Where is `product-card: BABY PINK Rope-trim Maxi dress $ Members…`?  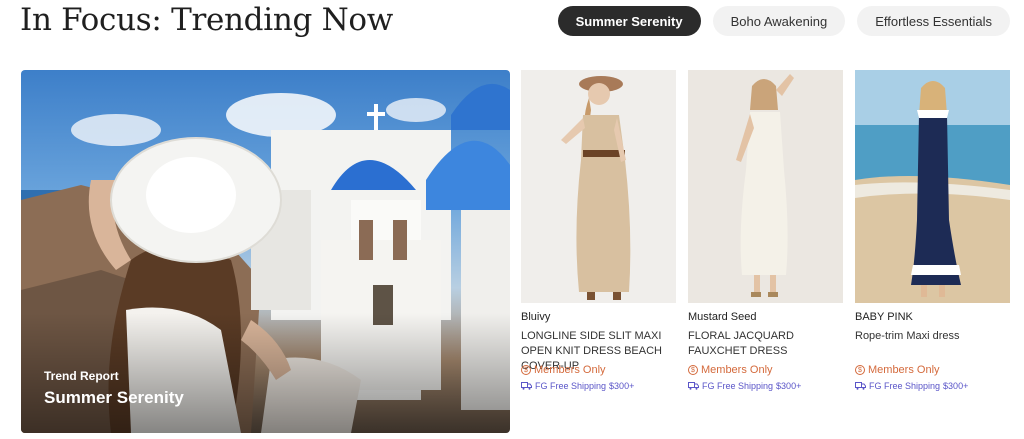 product-card: BABY PINK Rope-trim Maxi dress $ Members… is located at coordinates (932, 230).